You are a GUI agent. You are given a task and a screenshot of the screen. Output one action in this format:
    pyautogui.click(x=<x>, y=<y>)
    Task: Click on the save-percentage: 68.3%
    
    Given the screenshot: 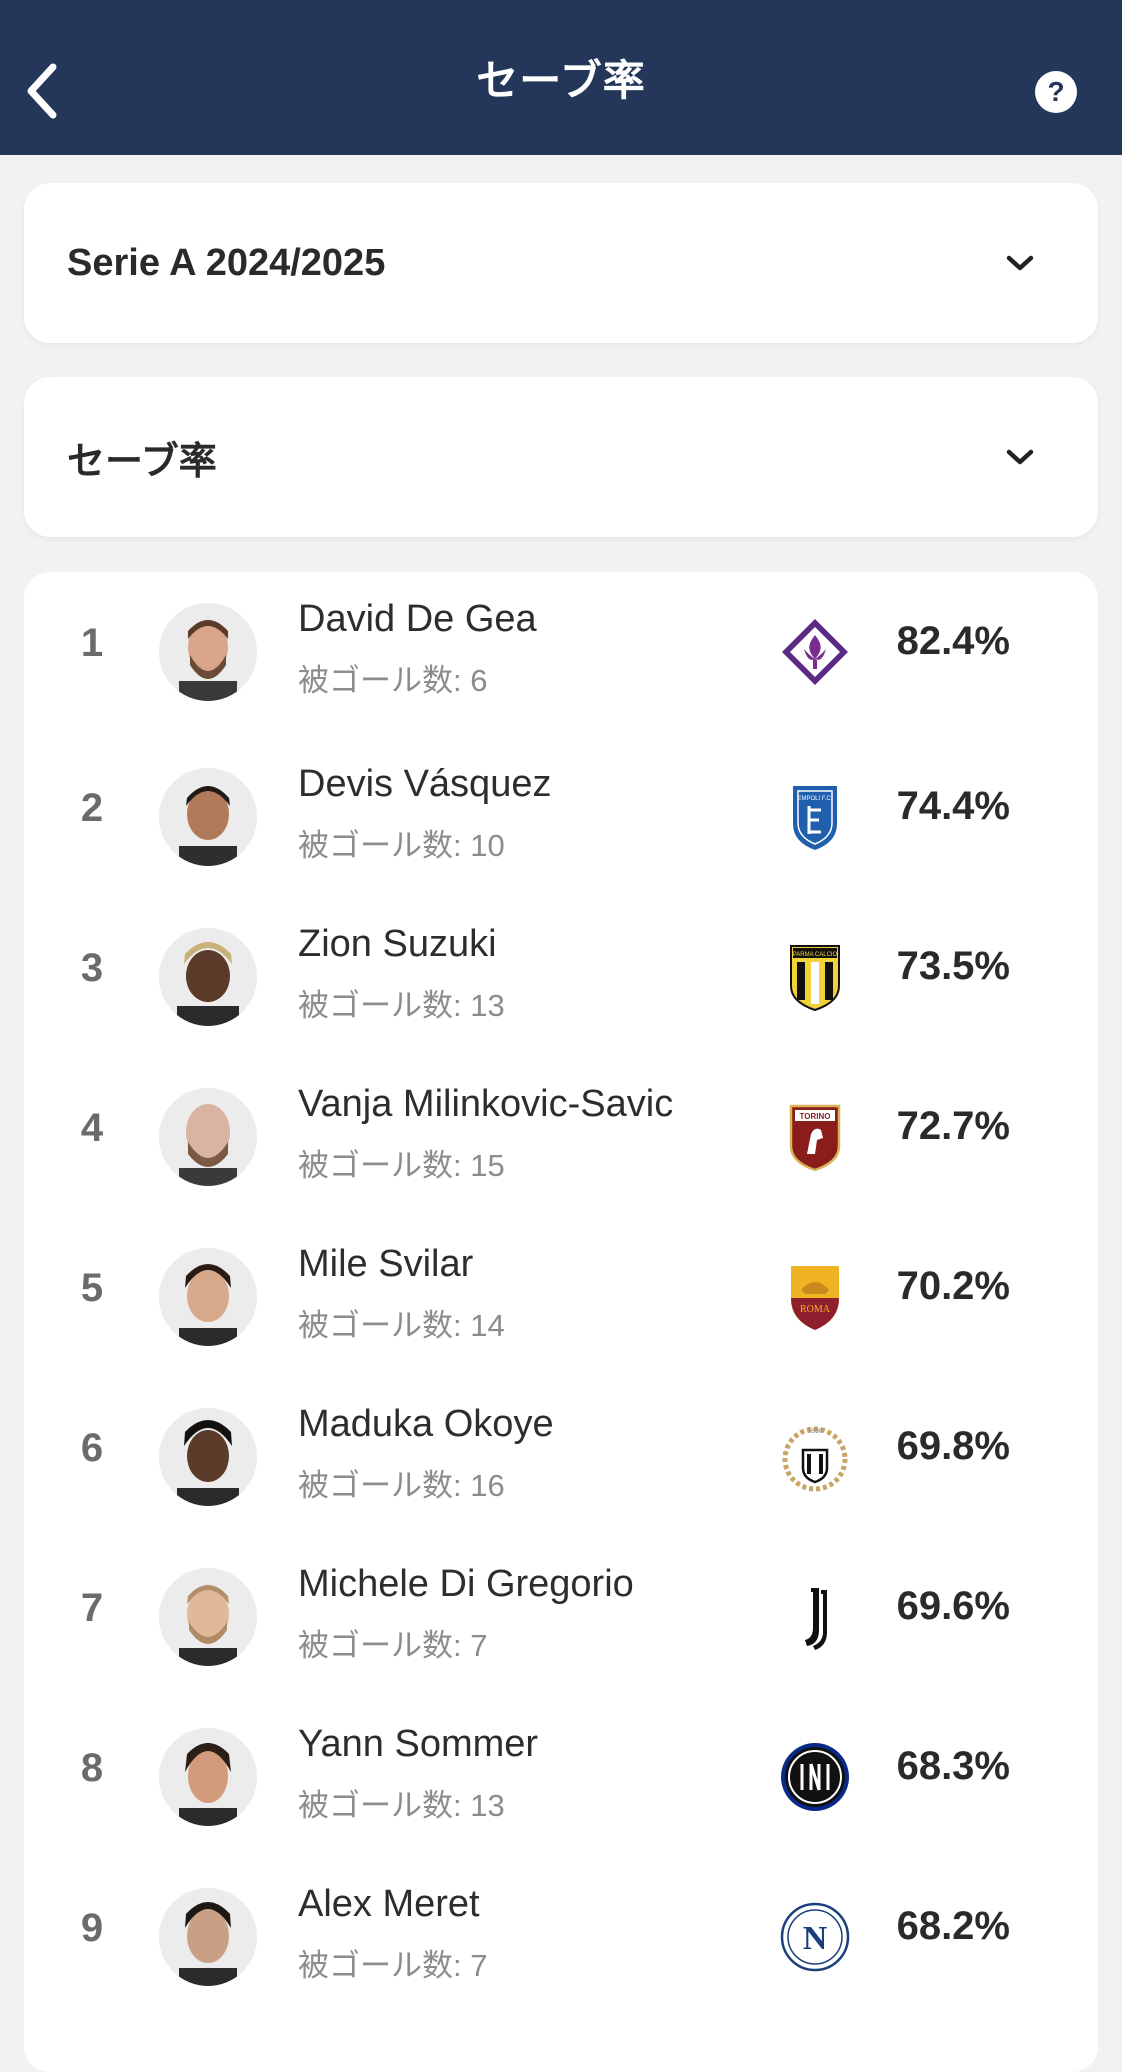 What is the action you would take?
    pyautogui.click(x=953, y=1766)
    